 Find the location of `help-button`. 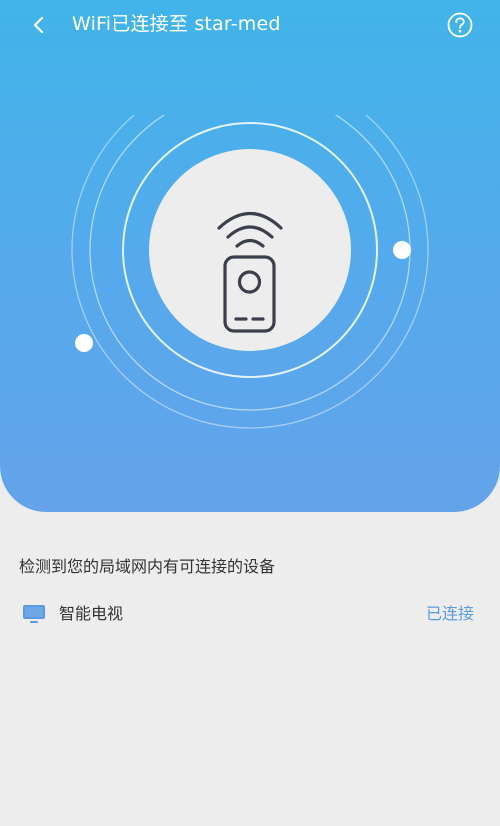

help-button is located at coordinates (460, 25).